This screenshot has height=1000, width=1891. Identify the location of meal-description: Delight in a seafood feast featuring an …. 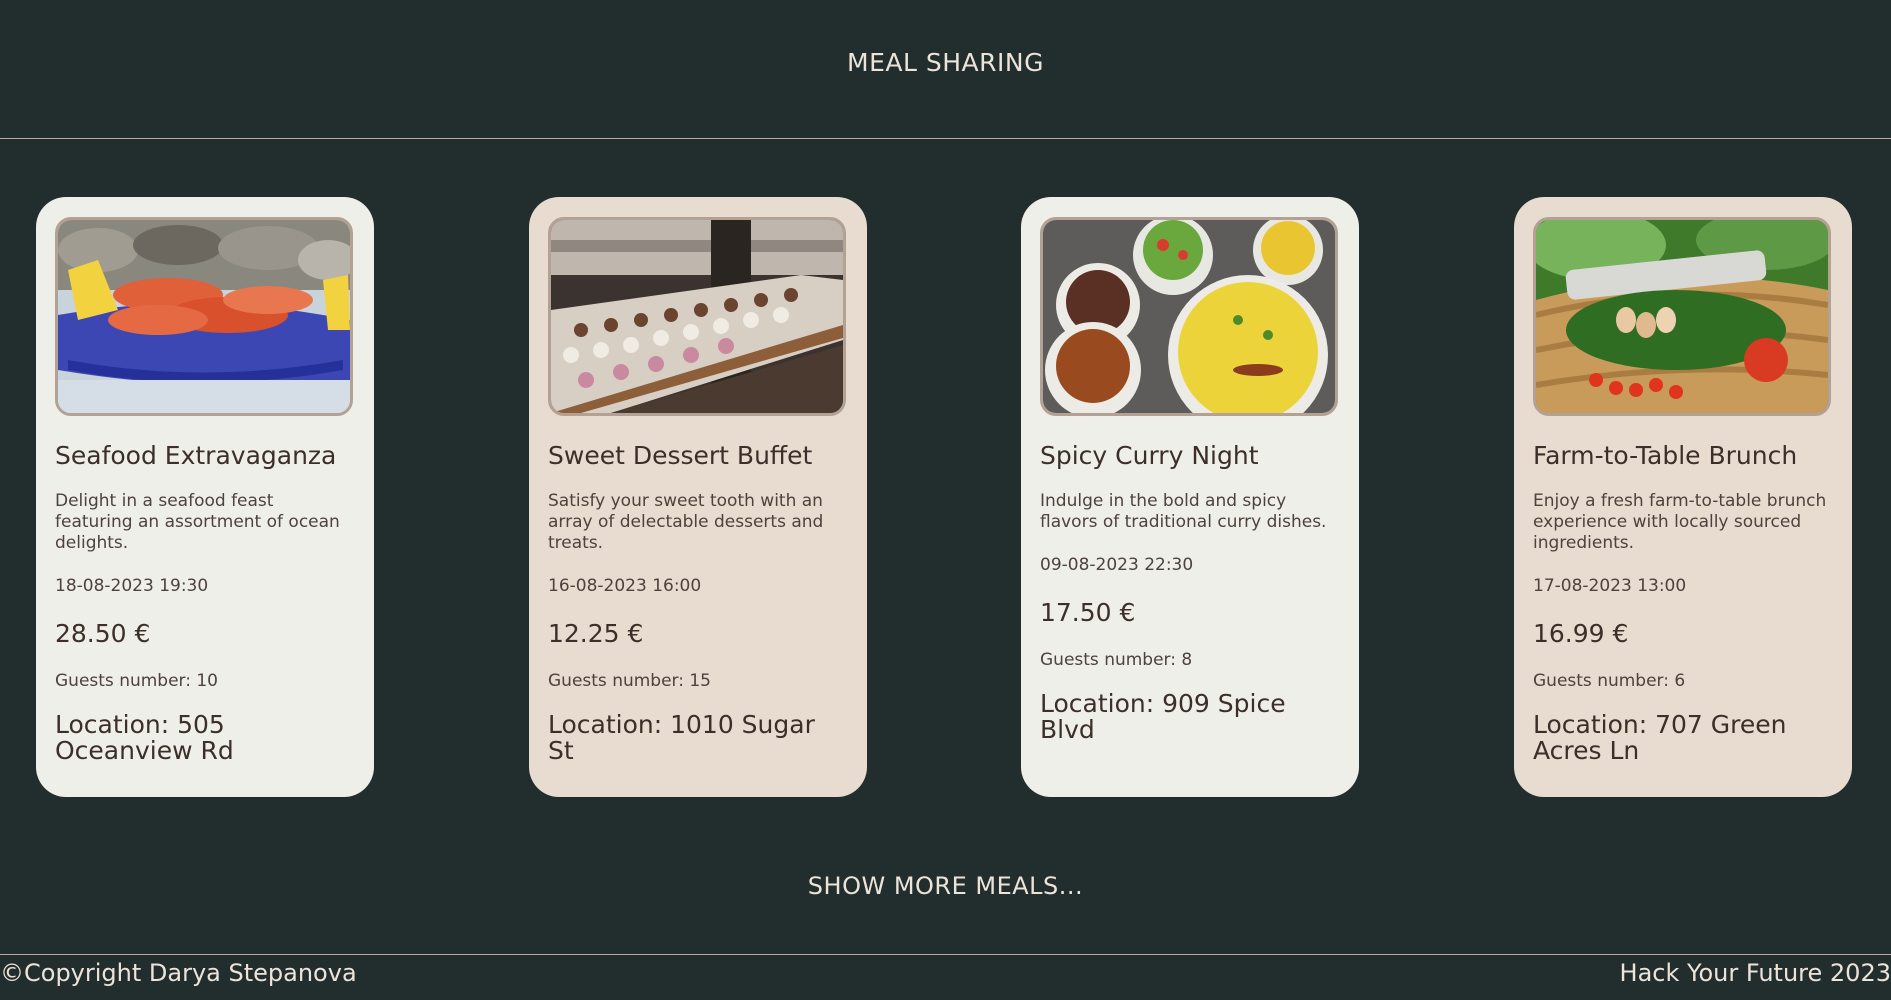
(197, 522).